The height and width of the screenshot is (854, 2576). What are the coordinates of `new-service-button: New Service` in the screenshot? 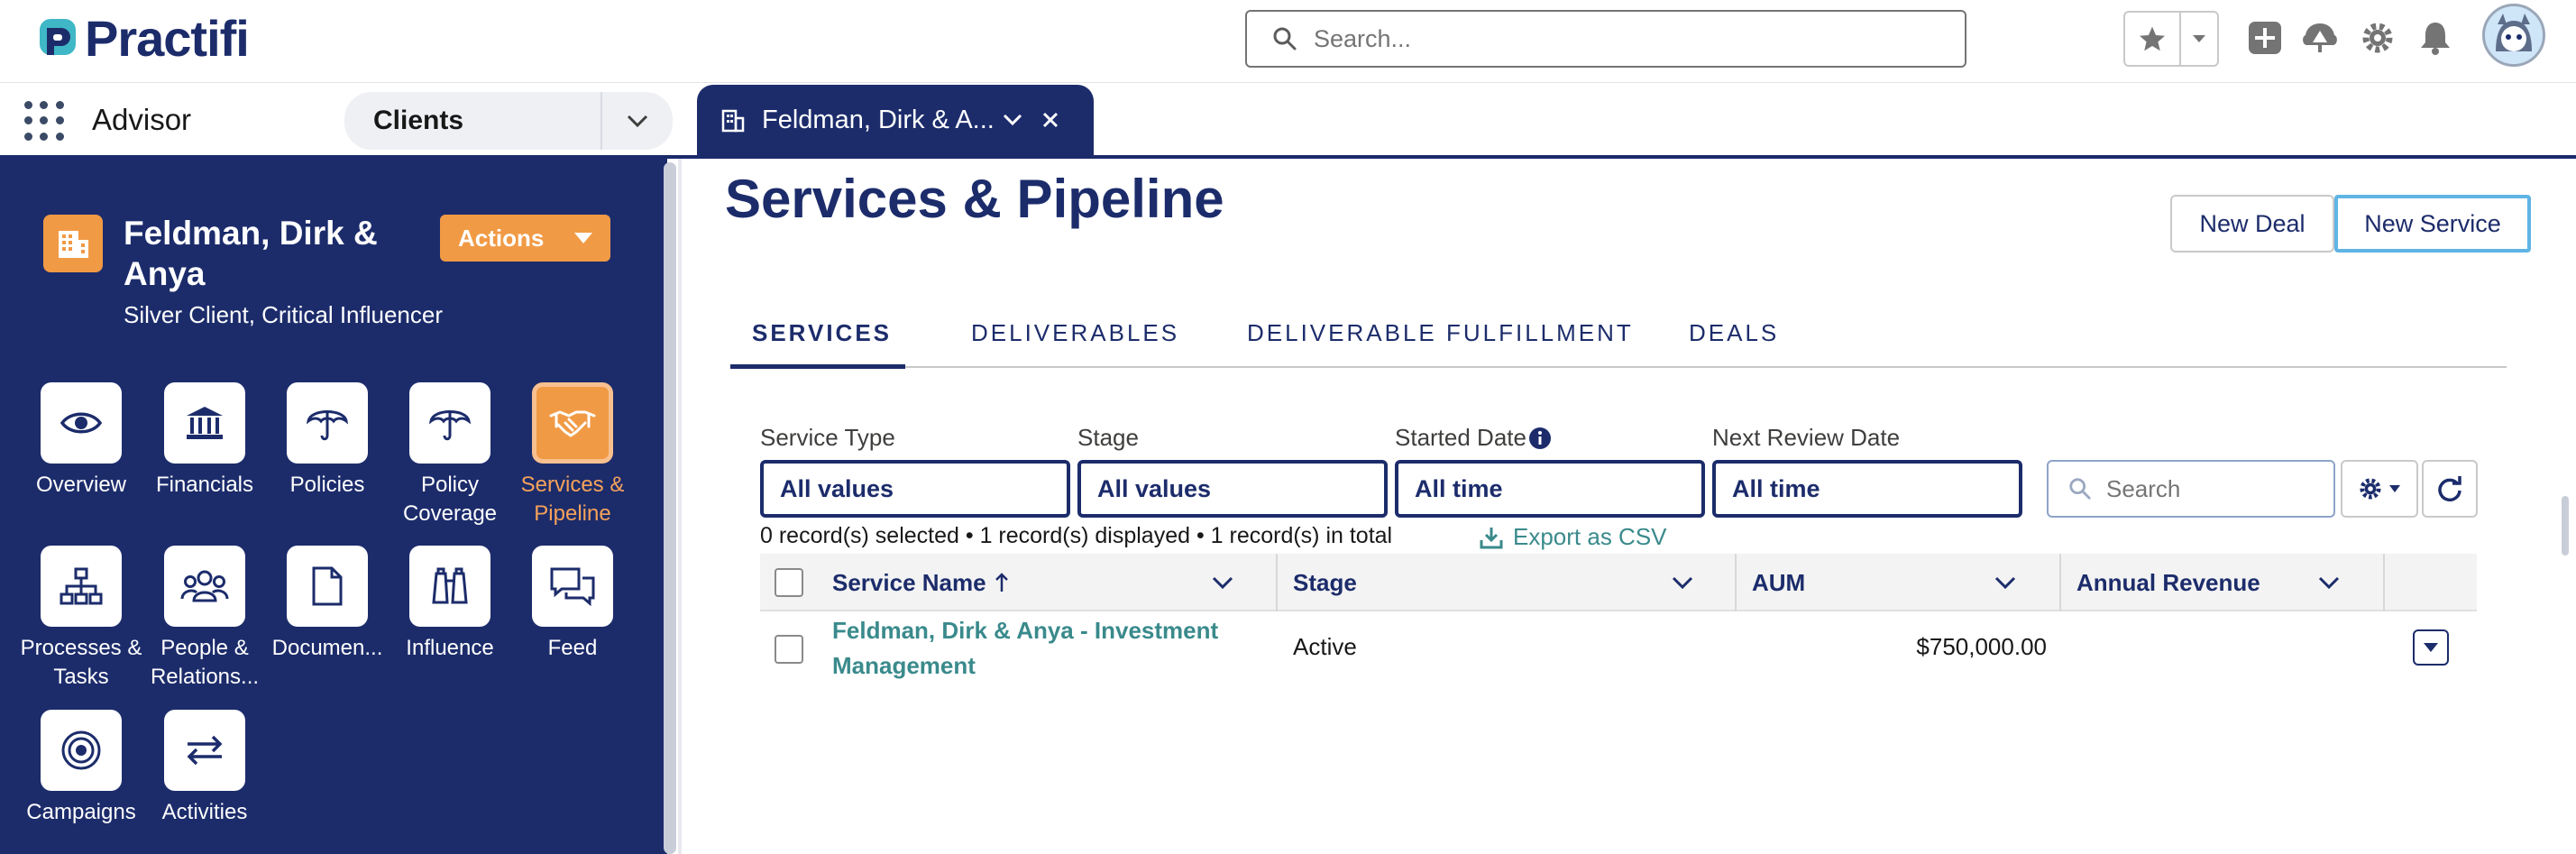 It's located at (2432, 224).